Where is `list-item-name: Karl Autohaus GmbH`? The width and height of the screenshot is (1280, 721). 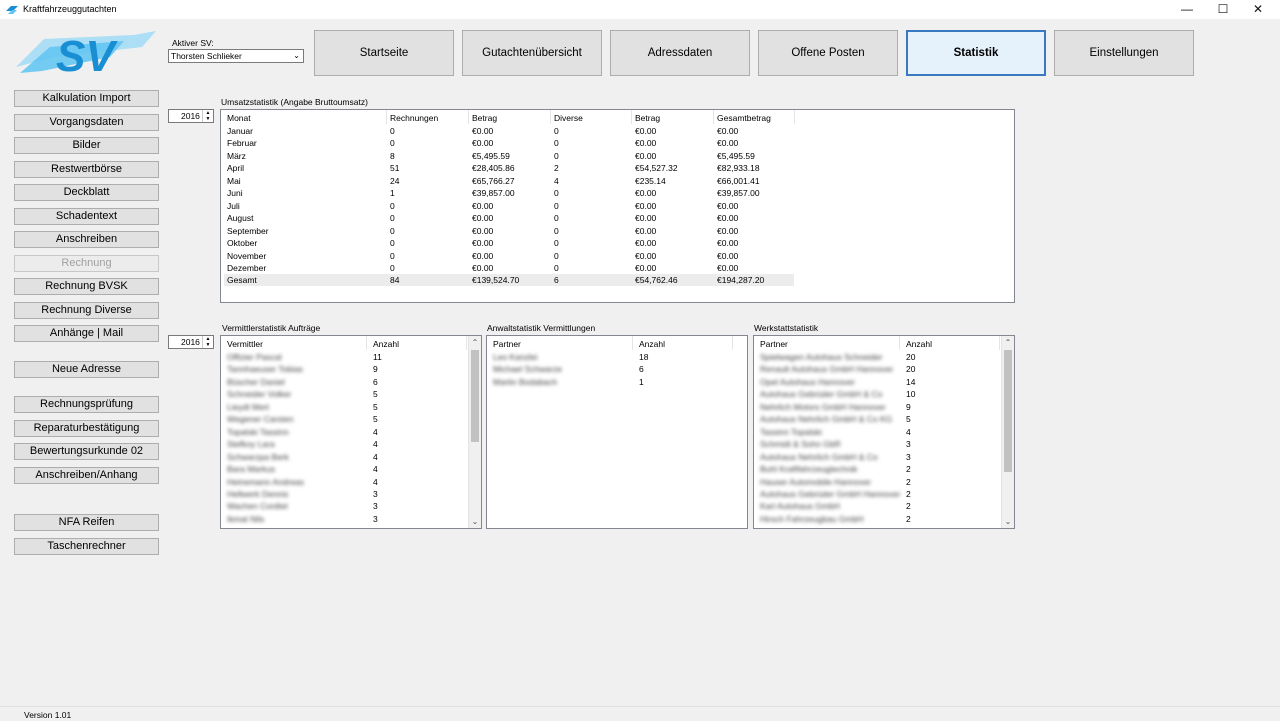 list-item-name: Karl Autohaus GmbH is located at coordinates (800, 506).